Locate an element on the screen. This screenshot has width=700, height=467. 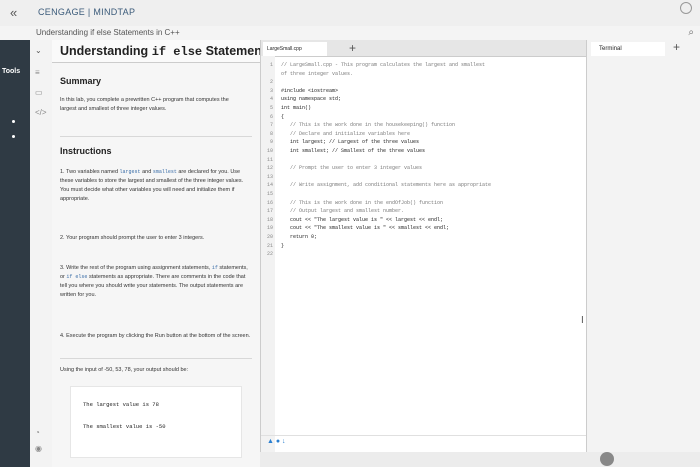
line-number: 20 is located at coordinates (269, 237).